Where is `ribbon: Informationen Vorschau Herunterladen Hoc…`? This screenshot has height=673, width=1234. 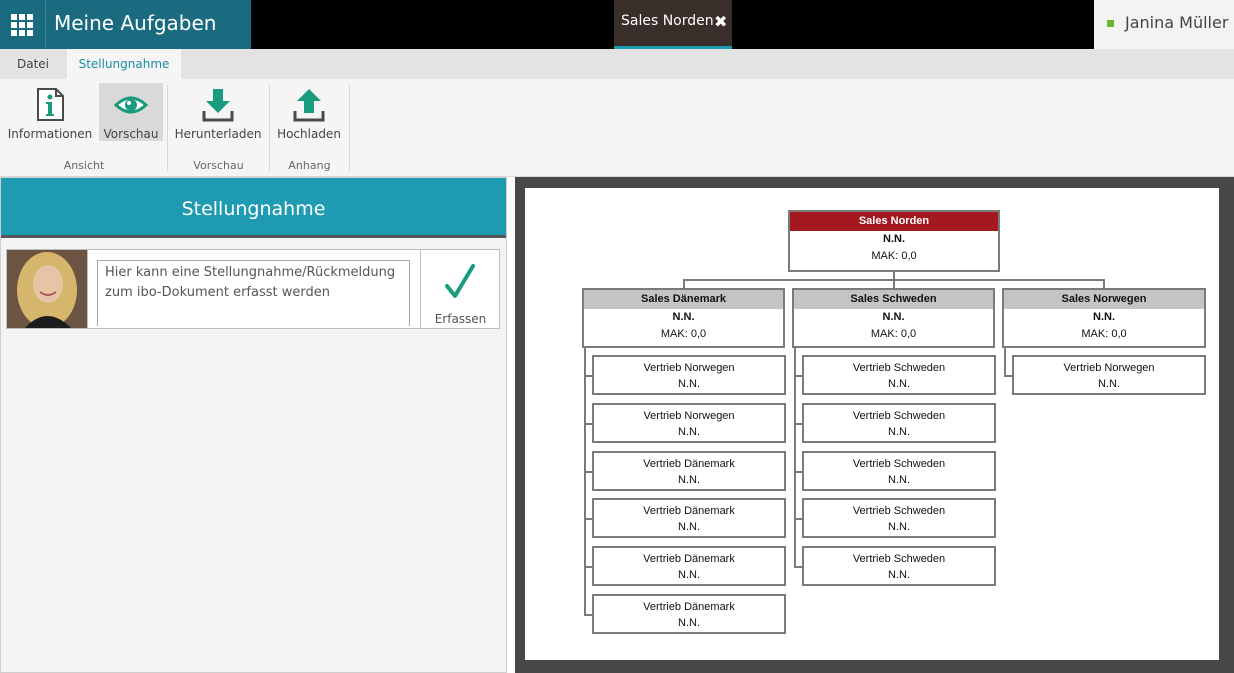
ribbon: Informationen Vorschau Herunterladen Hoc… is located at coordinates (617, 128).